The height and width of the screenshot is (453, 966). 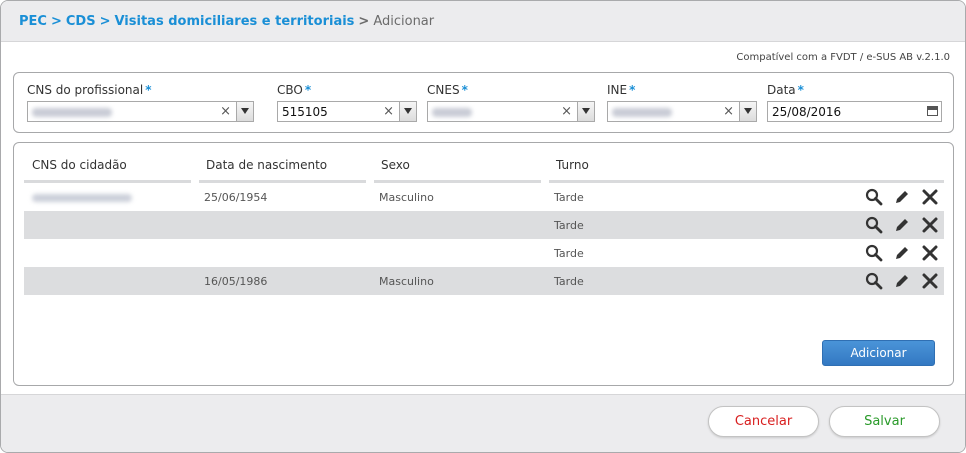 What do you see at coordinates (395, 165) in the screenshot?
I see `column-header-sexo: Sexo` at bounding box center [395, 165].